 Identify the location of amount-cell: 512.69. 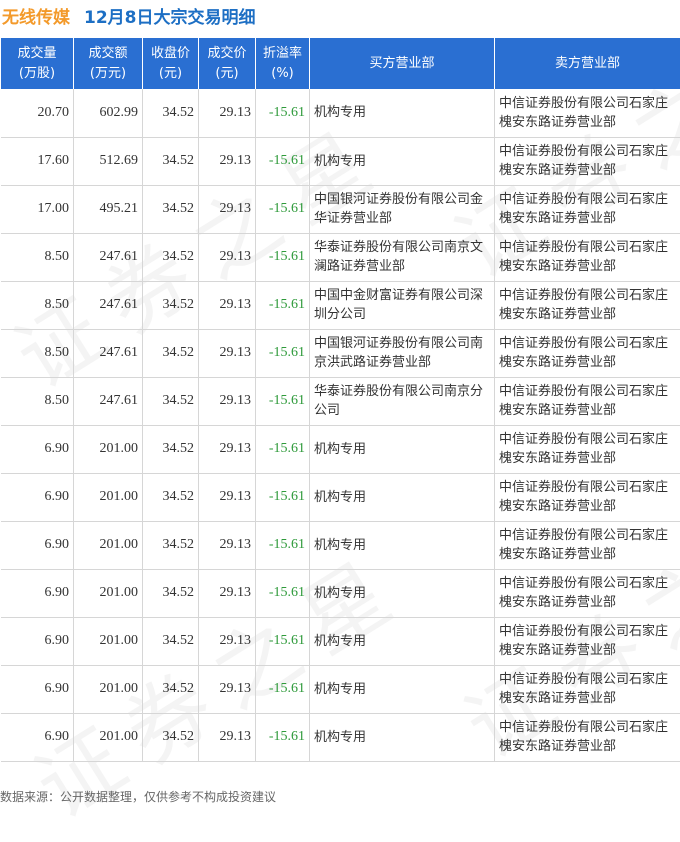
(108, 161).